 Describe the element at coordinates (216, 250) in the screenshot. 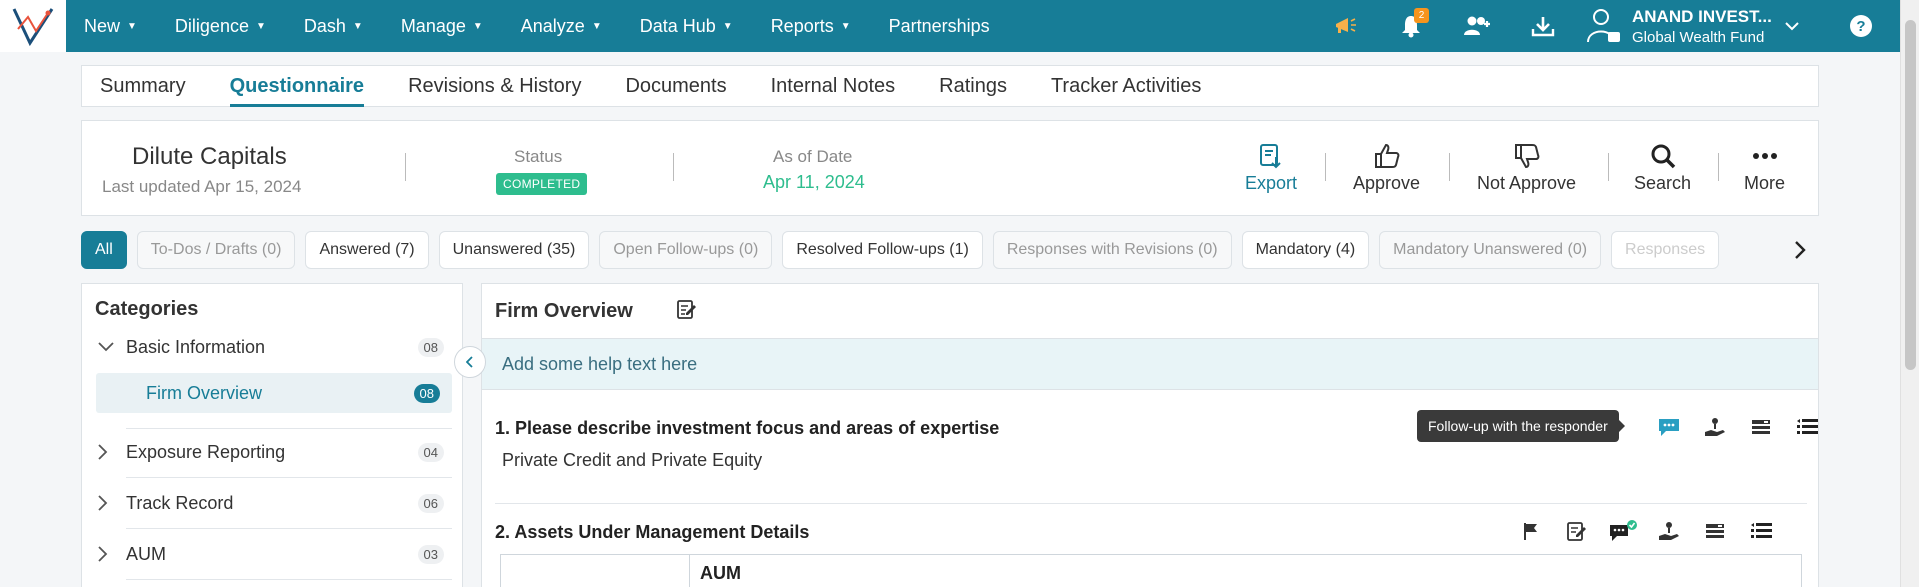

I see `filter-chip: To-Dos / Drafts (0)` at that location.